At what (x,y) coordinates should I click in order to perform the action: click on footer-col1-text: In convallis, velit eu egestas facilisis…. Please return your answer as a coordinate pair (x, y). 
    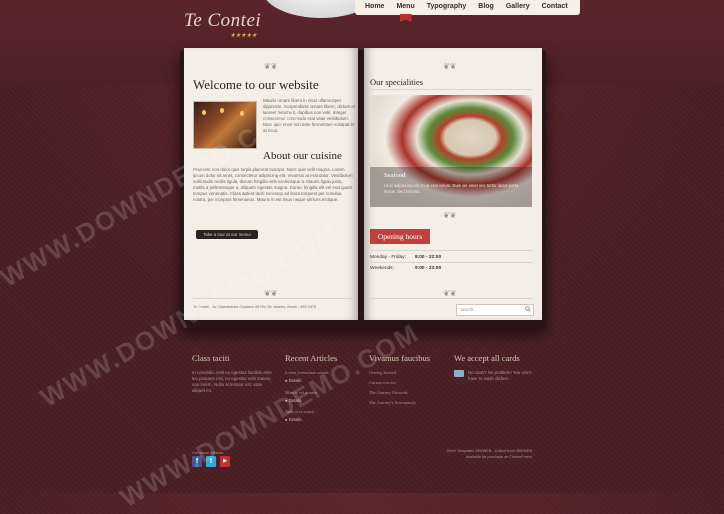
    Looking at the image, I should click on (232, 381).